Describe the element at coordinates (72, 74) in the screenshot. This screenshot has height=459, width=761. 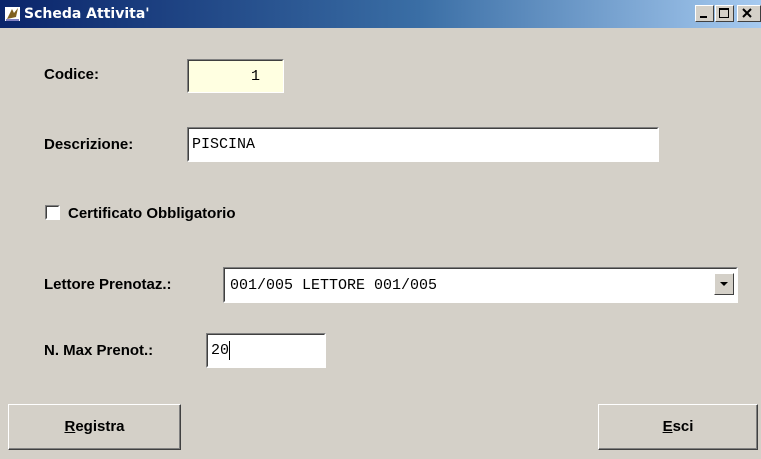
I see `codice-label: Codice:` at that location.